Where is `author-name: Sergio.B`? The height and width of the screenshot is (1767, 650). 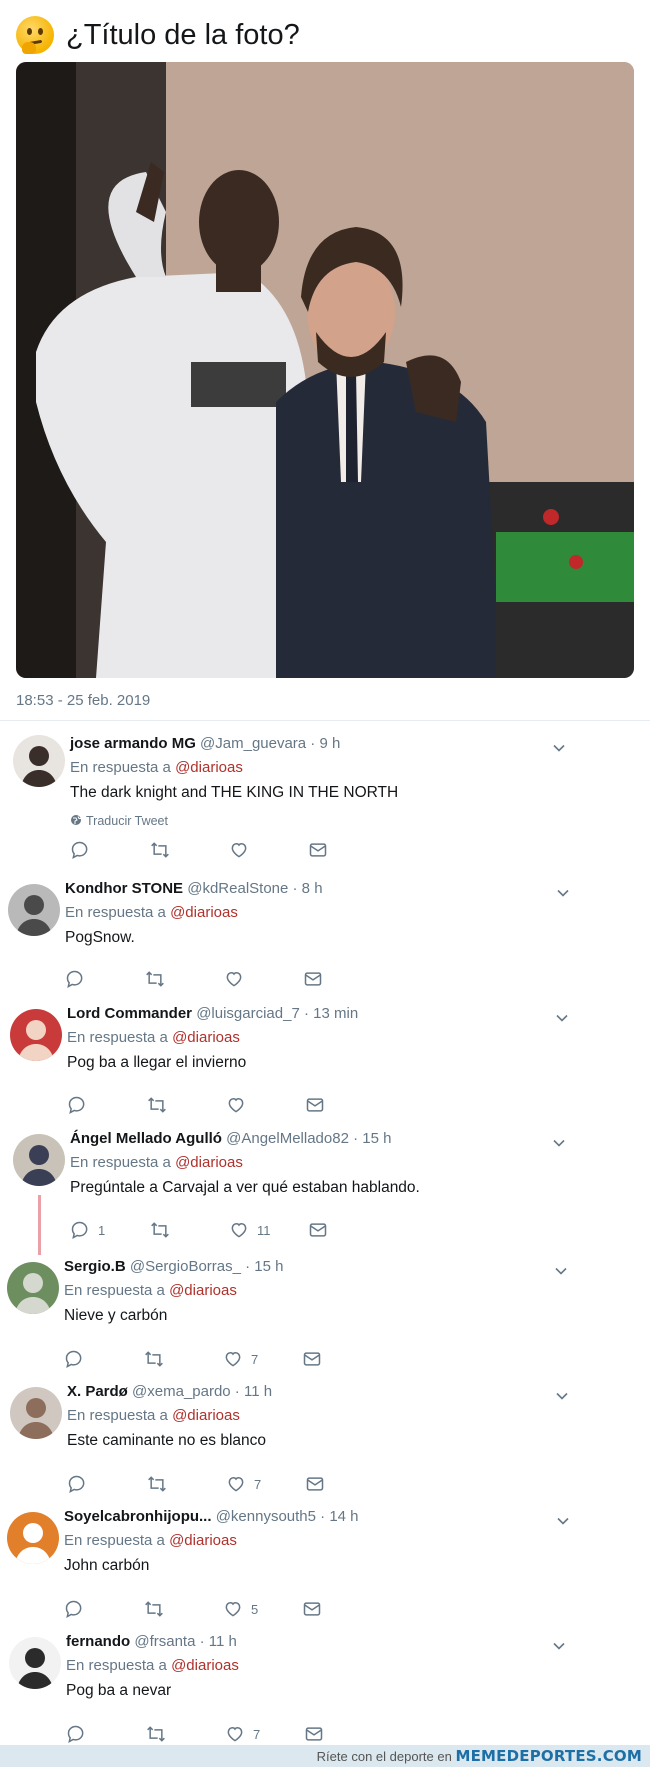
author-name: Sergio.B is located at coordinates (95, 1266).